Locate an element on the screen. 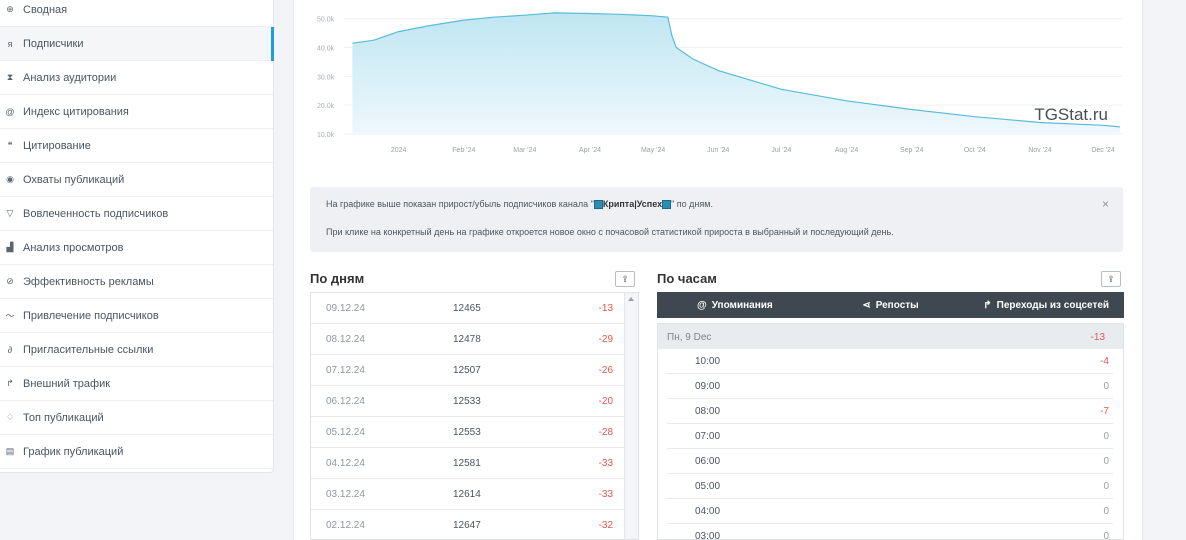 Image resolution: width=1186 pixels, height=540 pixels. row-time: 04:00 is located at coordinates (708, 511).